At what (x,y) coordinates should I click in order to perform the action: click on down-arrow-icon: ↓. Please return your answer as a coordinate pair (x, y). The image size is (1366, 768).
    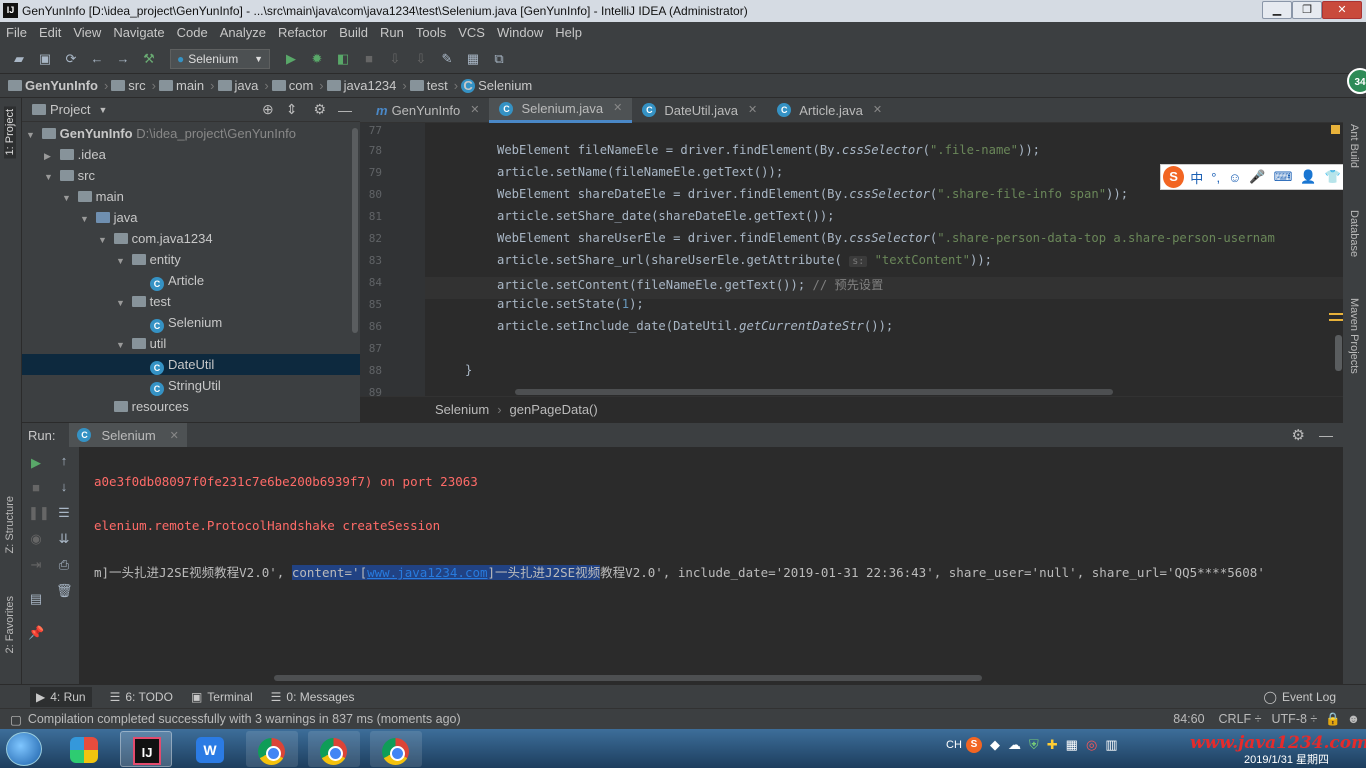
    Looking at the image, I should click on (64, 487).